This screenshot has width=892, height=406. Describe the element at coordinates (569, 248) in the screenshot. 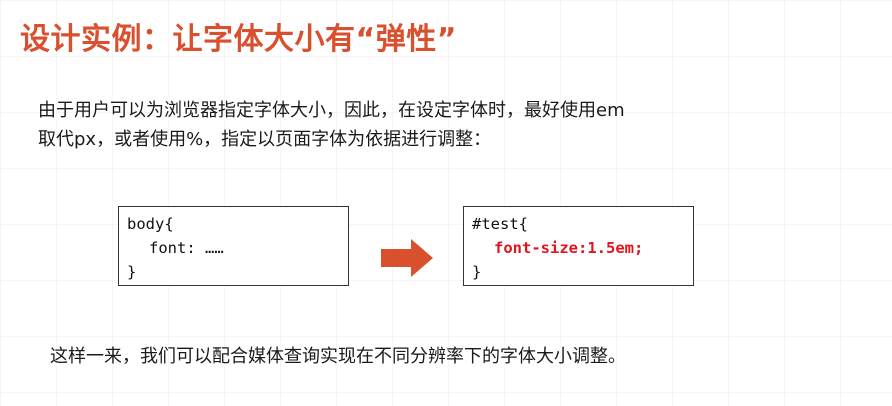

I see `code-test-line-2: font-size:1.5em;` at that location.